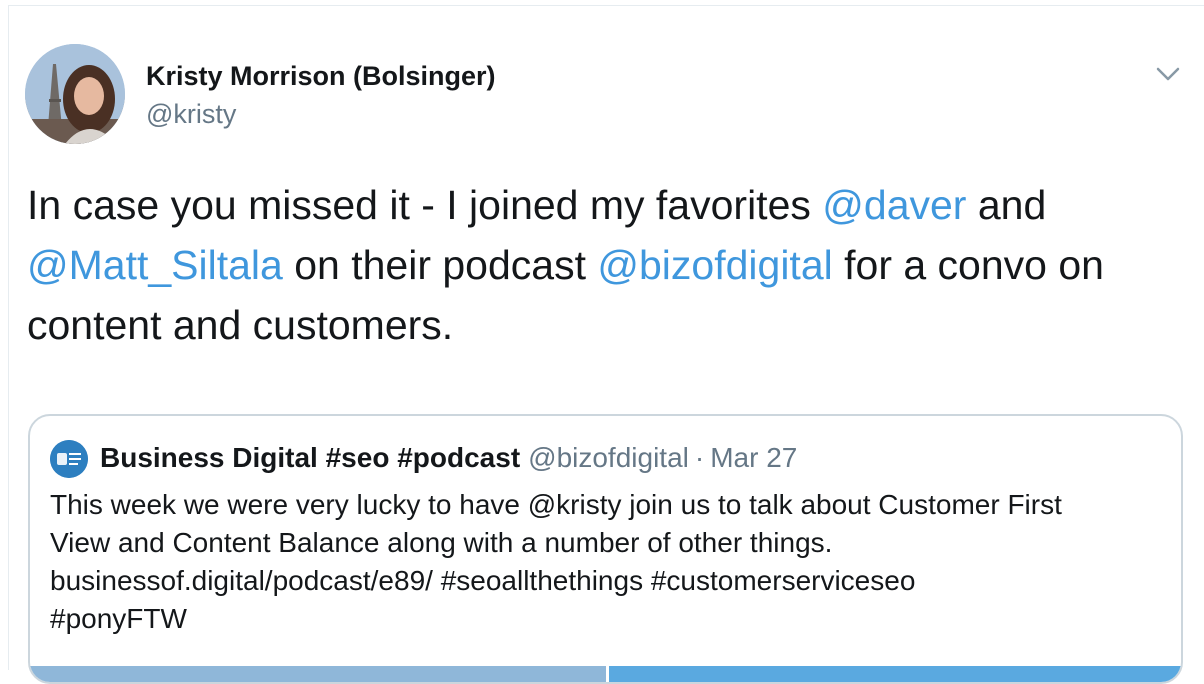 The image size is (1204, 684). Describe the element at coordinates (69, 459) in the screenshot. I see `quoted-avatar` at that location.